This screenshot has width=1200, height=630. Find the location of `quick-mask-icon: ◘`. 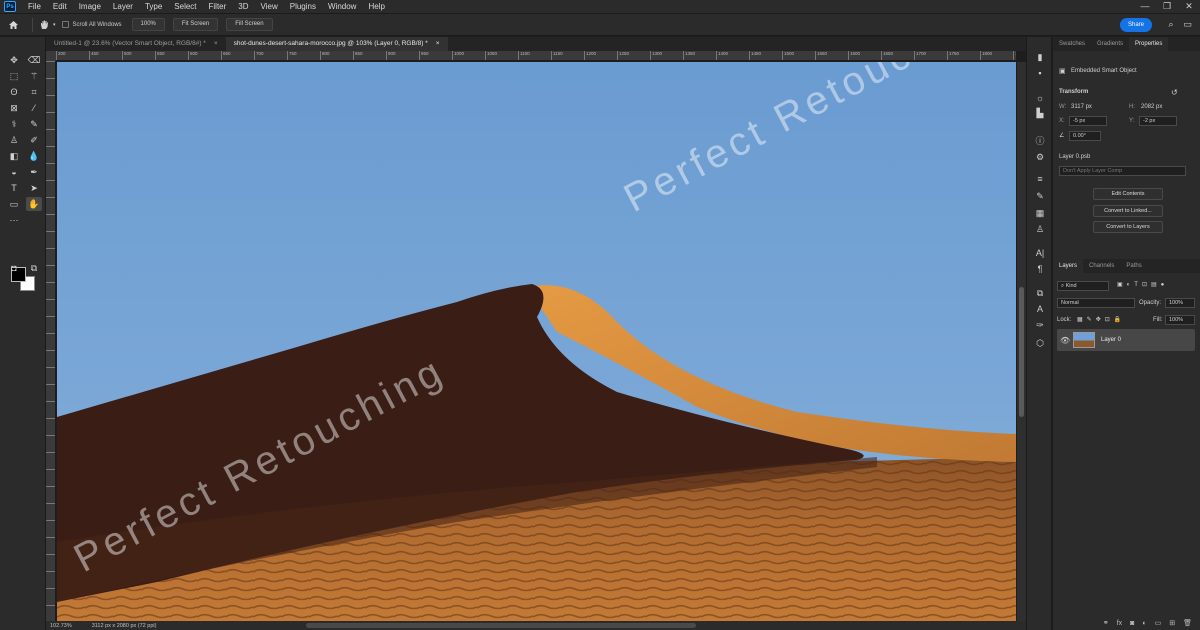

quick-mask-icon: ◘ is located at coordinates (14, 268).